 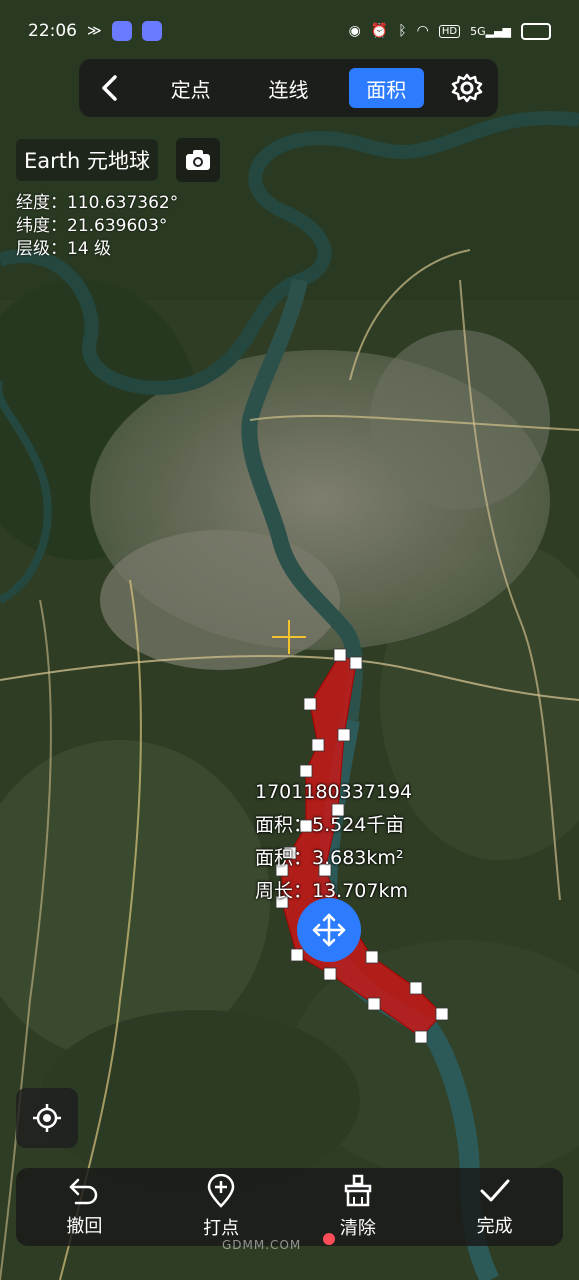 I want to click on move-arrows-icon, so click(x=329, y=930).